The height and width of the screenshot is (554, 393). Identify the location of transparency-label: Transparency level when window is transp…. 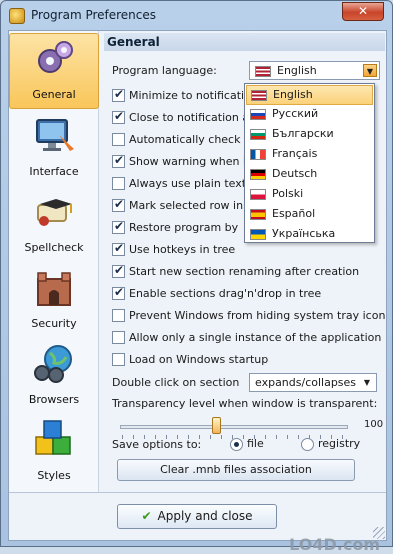
(245, 403).